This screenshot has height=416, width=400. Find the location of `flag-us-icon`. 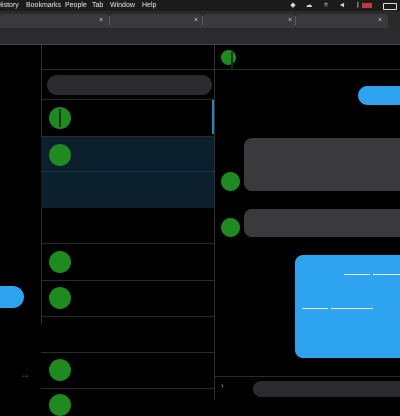

flag-us-icon is located at coordinates (367, 5).